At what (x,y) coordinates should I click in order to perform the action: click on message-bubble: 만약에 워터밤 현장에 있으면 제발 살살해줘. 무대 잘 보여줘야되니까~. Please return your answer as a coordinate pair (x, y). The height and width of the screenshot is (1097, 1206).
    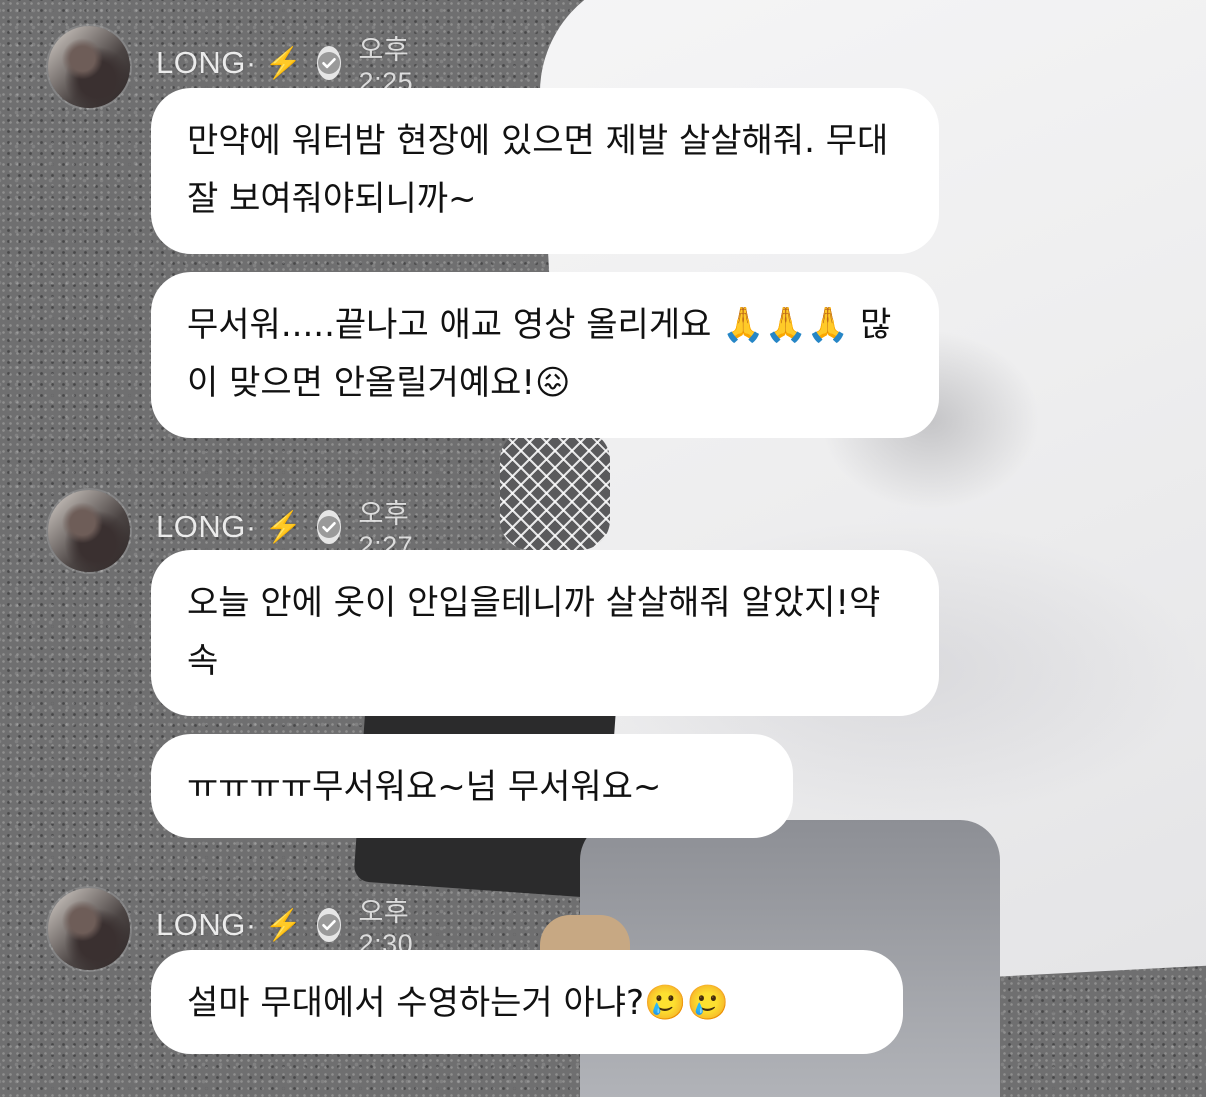
    Looking at the image, I should click on (545, 171).